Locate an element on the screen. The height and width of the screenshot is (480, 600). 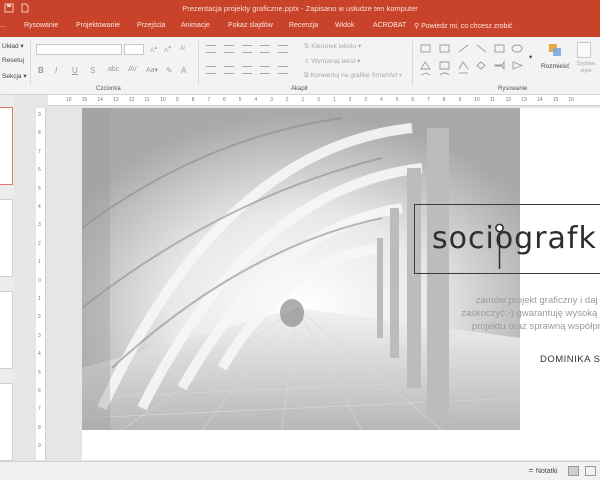
arrange-button: Rozmieść is located at coordinates (555, 66).